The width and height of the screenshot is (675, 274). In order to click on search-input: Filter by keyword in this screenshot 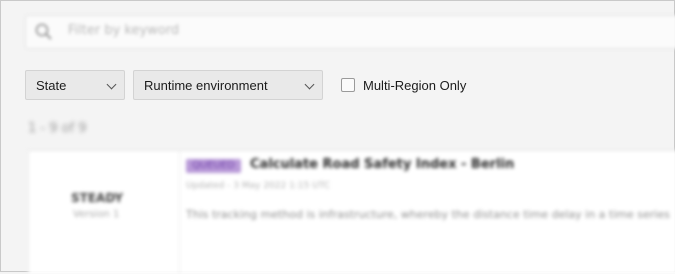, I will do `click(123, 30)`.